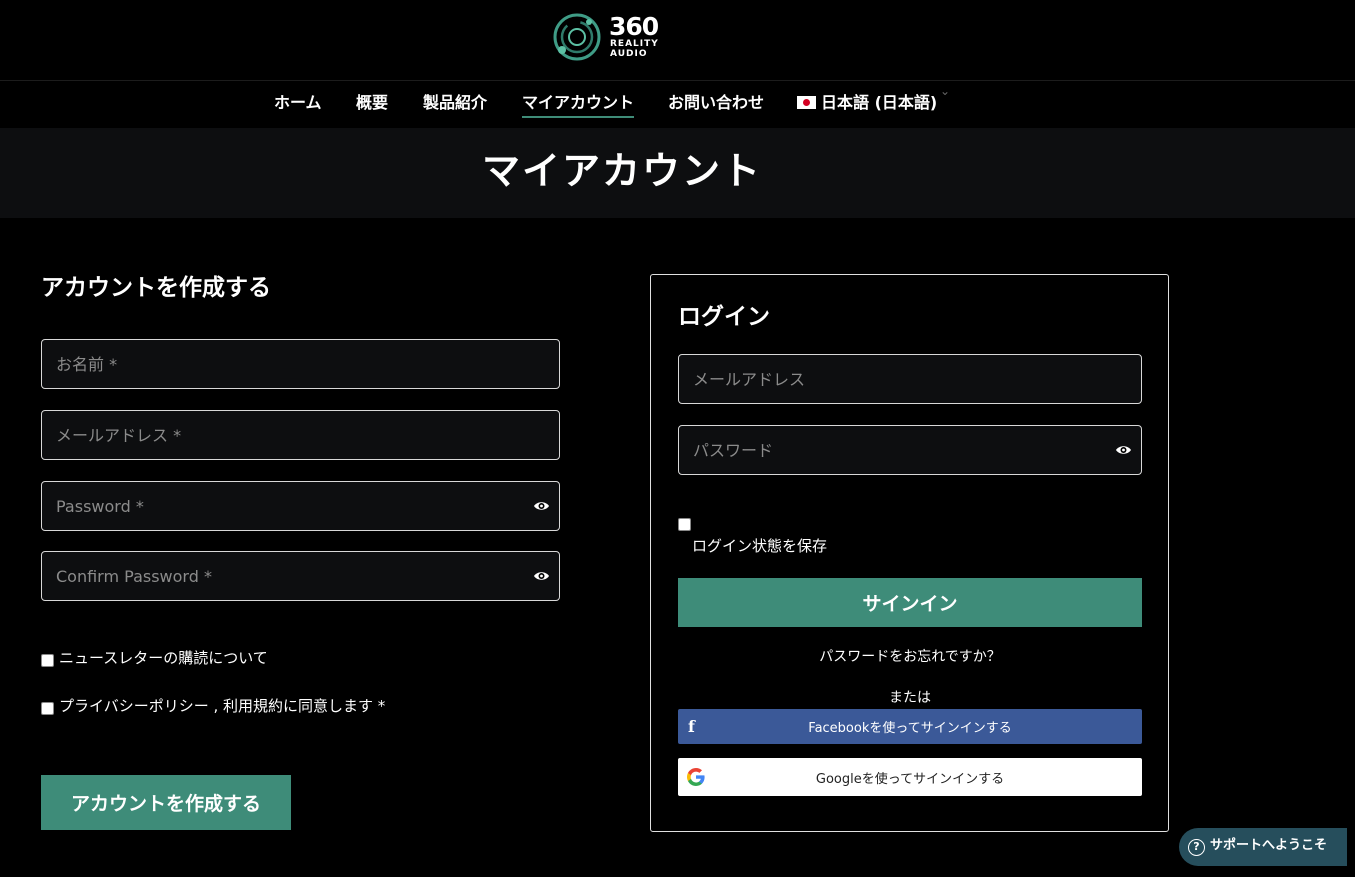 Image resolution: width=1355 pixels, height=877 pixels. I want to click on confirm-password-input, so click(300, 576).